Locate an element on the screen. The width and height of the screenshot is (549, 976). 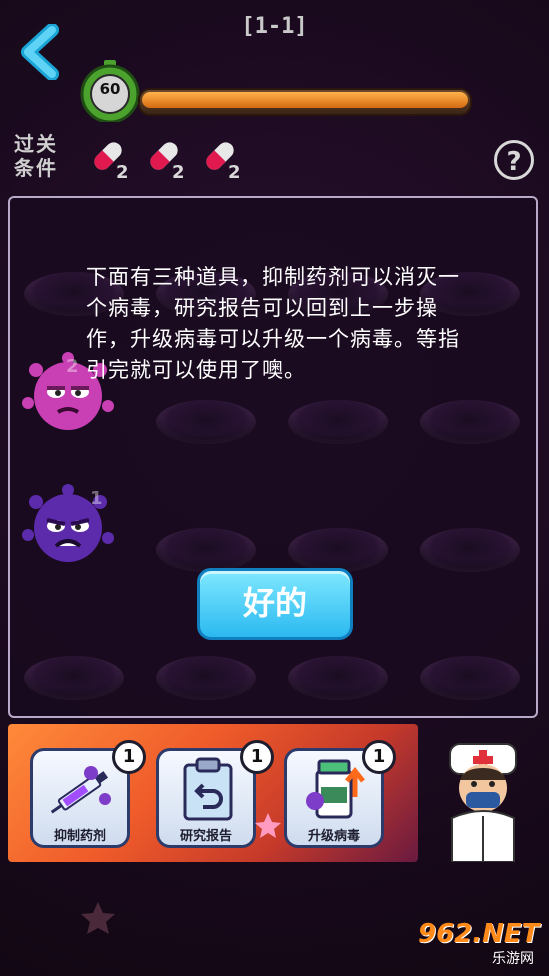
clipboard-undo-icon is located at coordinates (208, 789).